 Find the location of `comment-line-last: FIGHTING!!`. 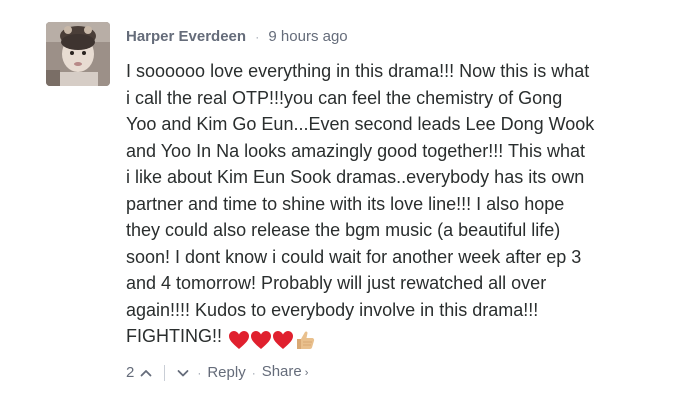

comment-line-last: FIGHTING!! is located at coordinates (406, 338).